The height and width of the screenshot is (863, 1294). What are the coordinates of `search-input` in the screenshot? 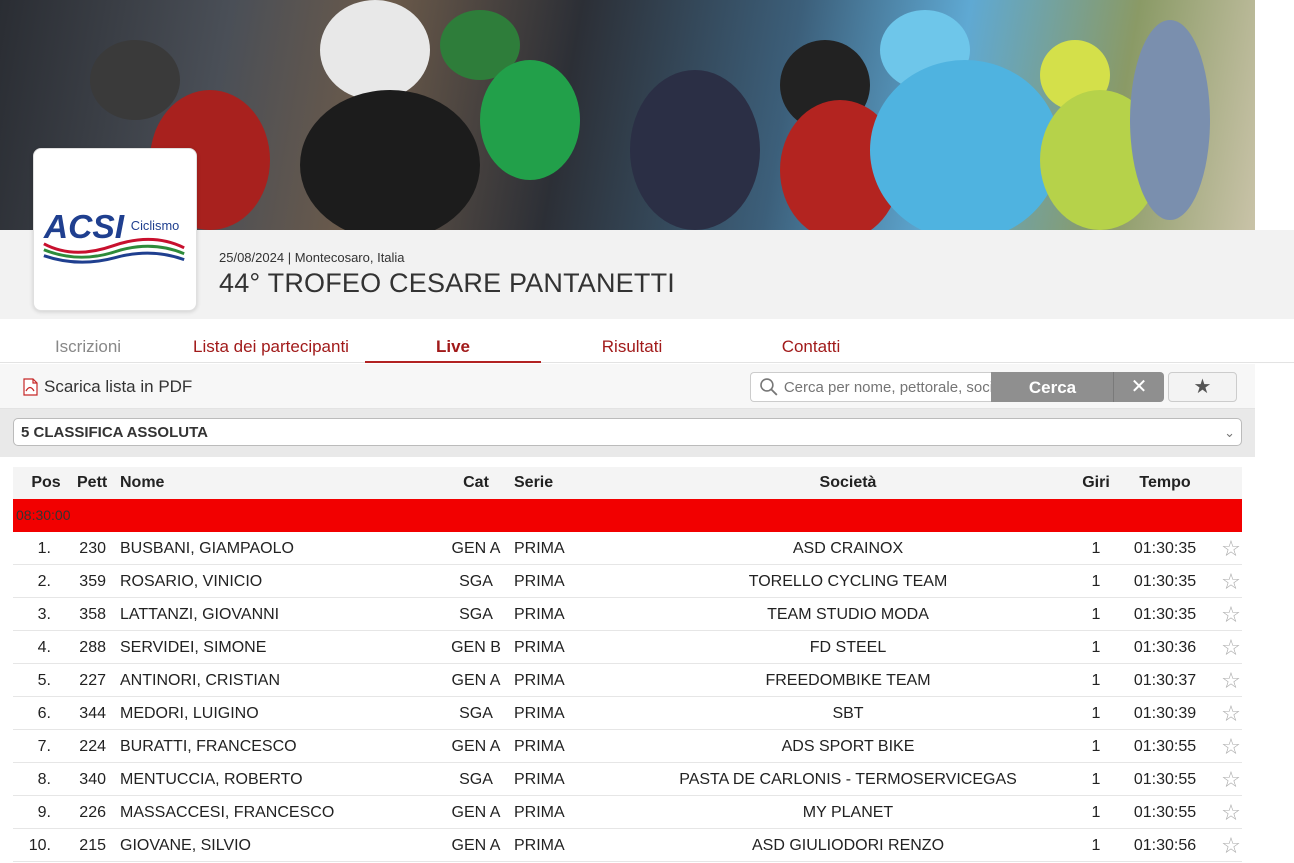 It's located at (887, 387).